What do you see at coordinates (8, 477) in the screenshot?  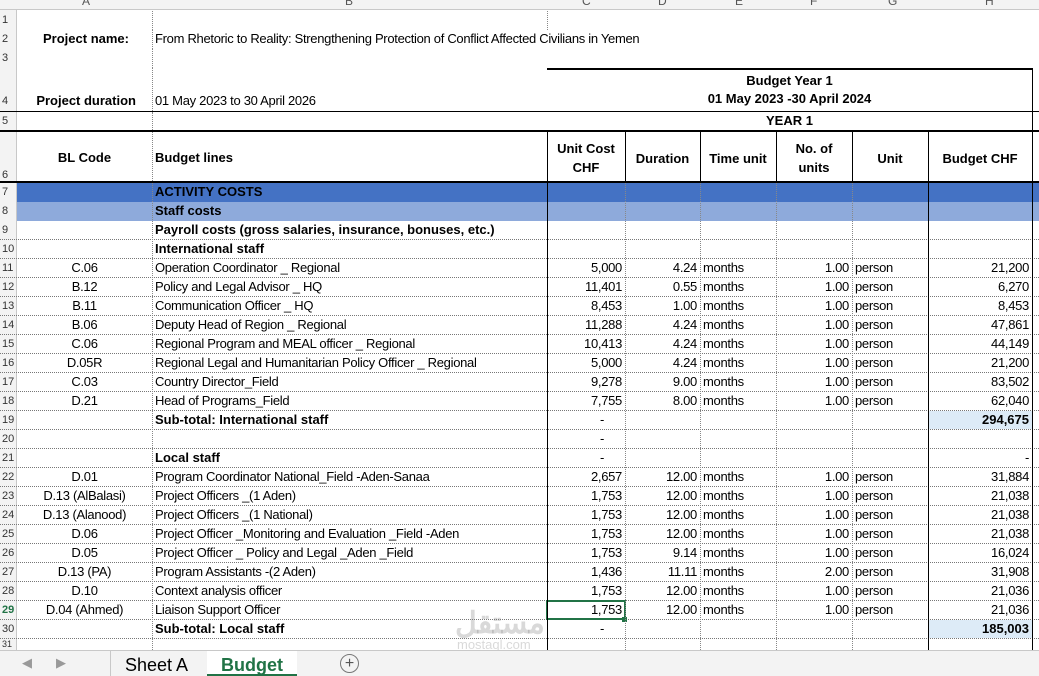 I see `row-number: 22` at bounding box center [8, 477].